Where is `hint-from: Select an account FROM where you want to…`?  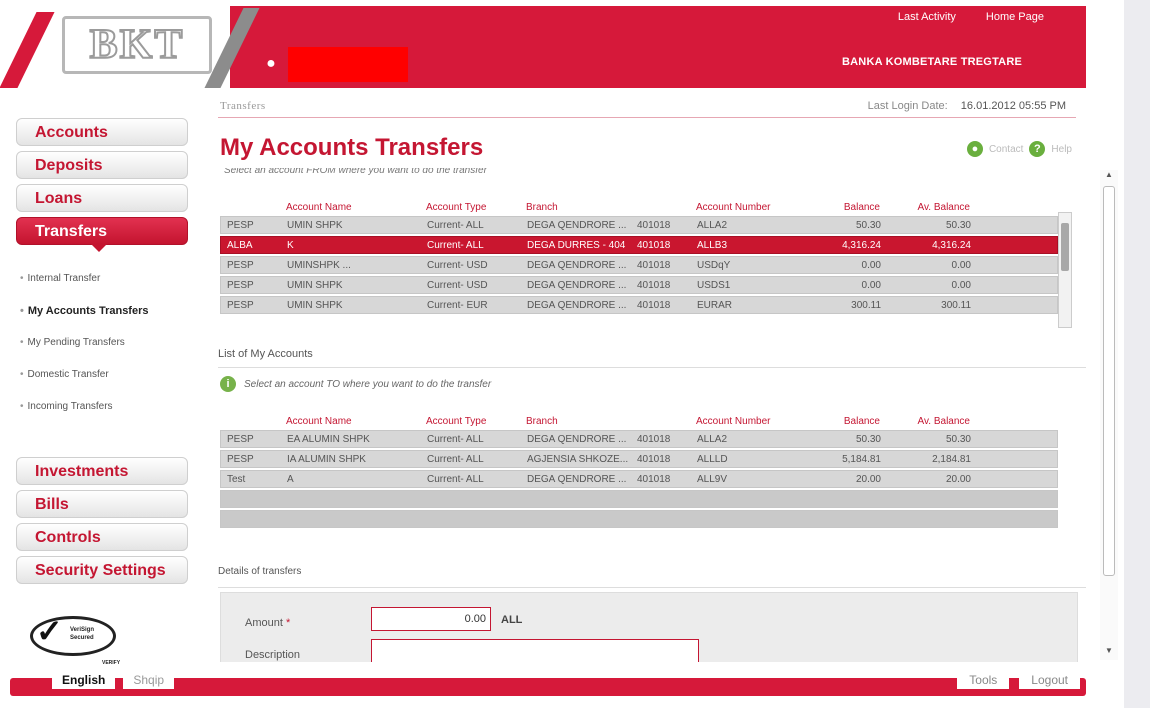 hint-from: Select an account FROM where you want to… is located at coordinates (355, 172).